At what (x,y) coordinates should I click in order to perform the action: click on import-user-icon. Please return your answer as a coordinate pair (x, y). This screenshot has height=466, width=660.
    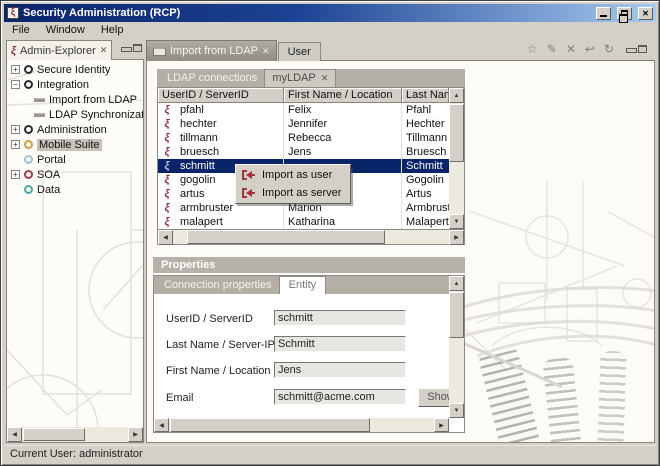
    Looking at the image, I should click on (249, 175).